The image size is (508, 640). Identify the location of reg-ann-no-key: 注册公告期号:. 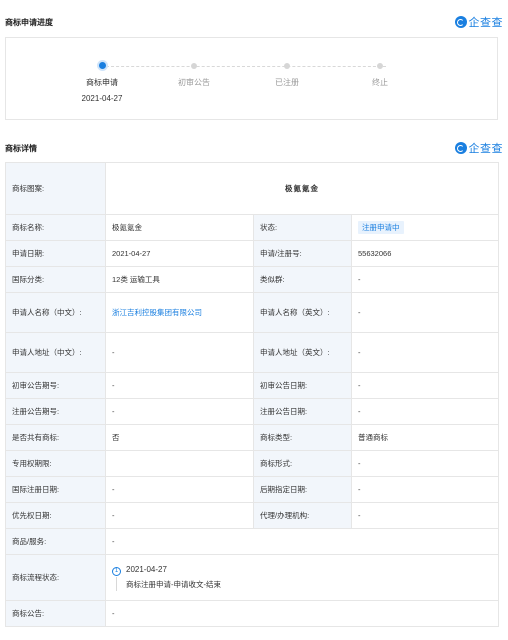
(55, 411).